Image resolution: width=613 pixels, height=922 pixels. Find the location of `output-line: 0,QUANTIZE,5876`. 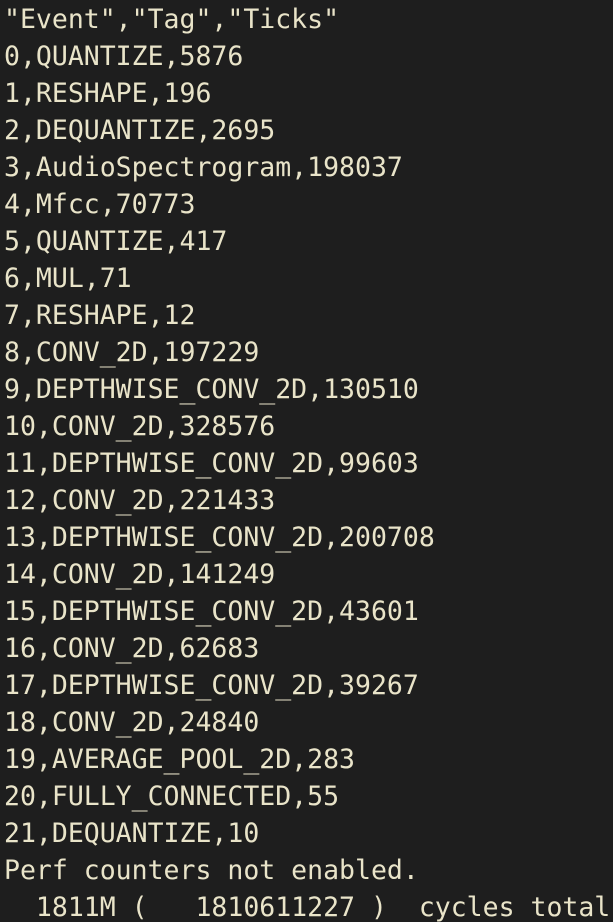

output-line: 0,QUANTIZE,5876 is located at coordinates (124, 56).